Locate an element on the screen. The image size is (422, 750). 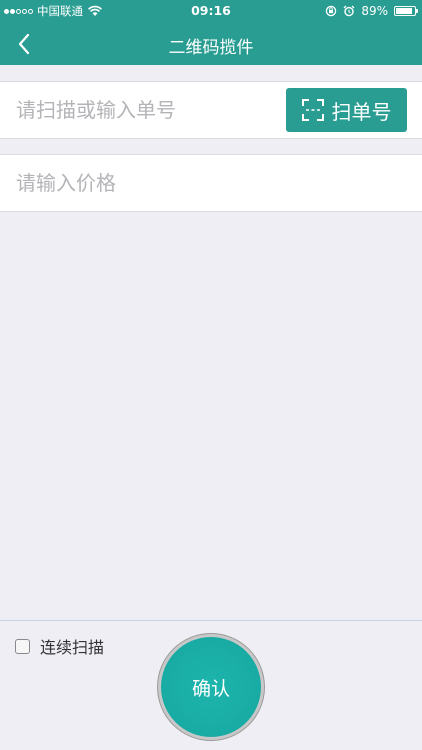
battery-icon is located at coordinates (406, 11).